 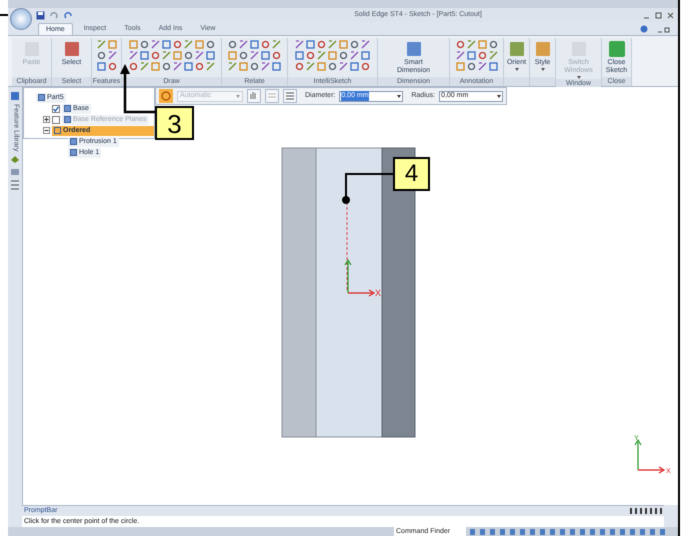 I want to click on maximize-icon, so click(x=658, y=15).